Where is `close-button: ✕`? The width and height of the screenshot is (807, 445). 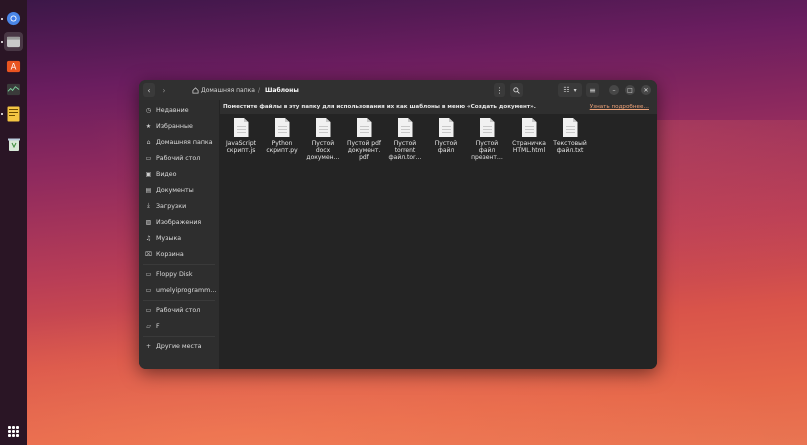
close-button: ✕ is located at coordinates (646, 90).